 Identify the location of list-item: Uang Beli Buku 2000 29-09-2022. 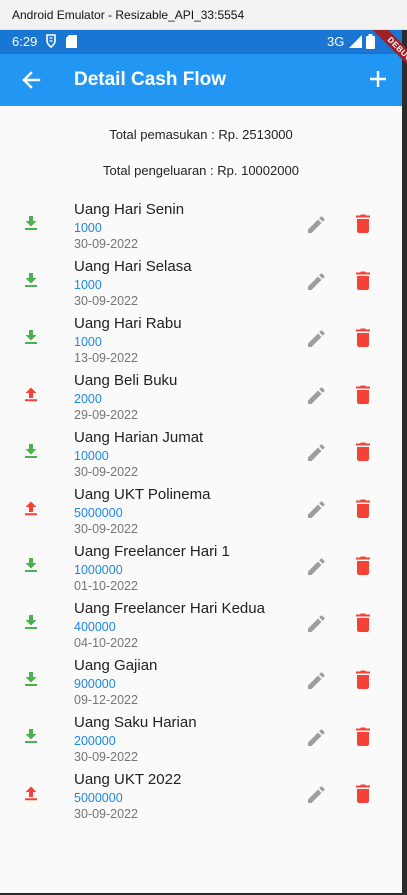
(201, 400).